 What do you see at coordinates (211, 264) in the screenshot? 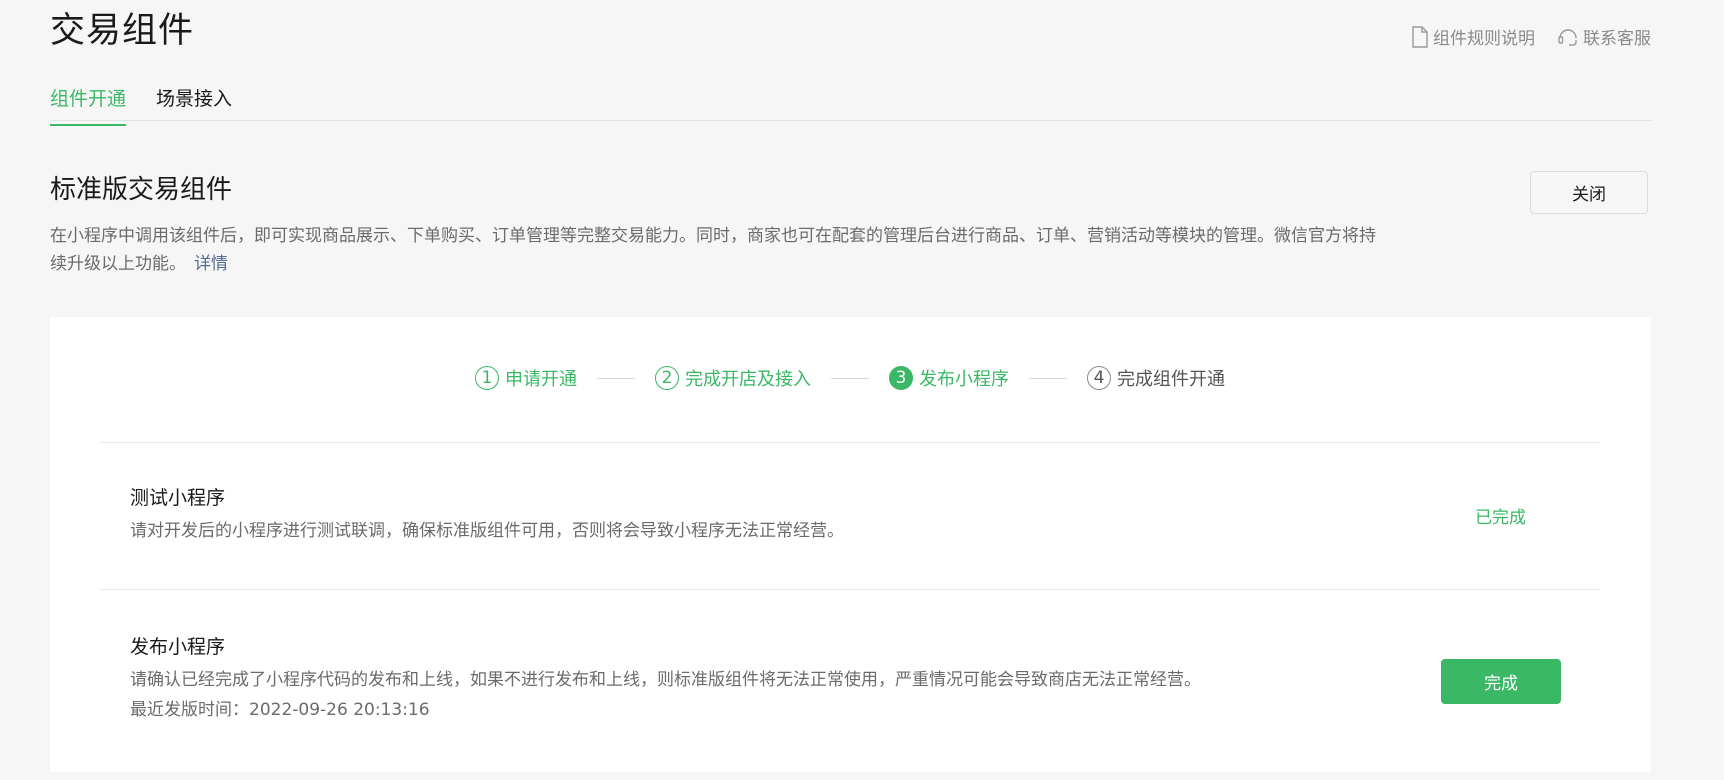
I see `detail-link: 详情` at bounding box center [211, 264].